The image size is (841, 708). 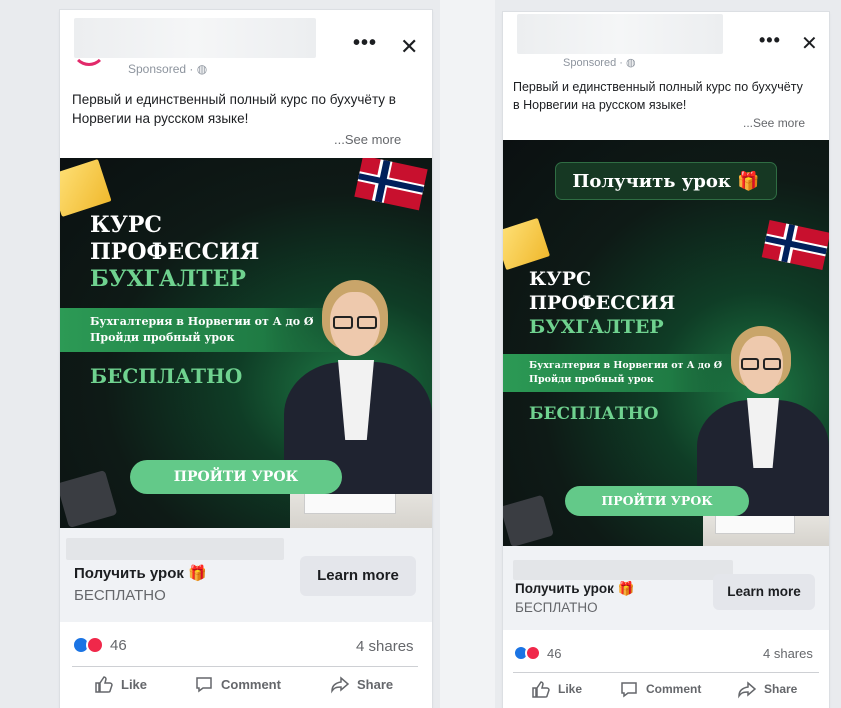 What do you see at coordinates (666, 181) in the screenshot?
I see `get-lesson-banner: Получить урок 🎁` at bounding box center [666, 181].